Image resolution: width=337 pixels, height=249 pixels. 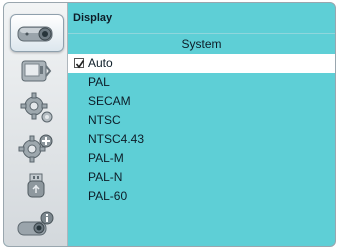 I want to click on option-pal: PAL, so click(x=201, y=82).